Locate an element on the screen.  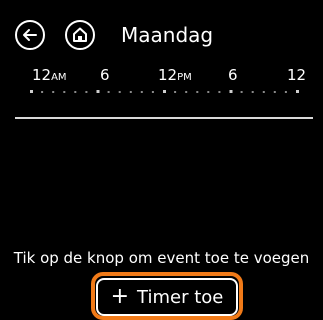
empty-hint-text: Tik op de knop om event toe te voegen is located at coordinates (161, 258).